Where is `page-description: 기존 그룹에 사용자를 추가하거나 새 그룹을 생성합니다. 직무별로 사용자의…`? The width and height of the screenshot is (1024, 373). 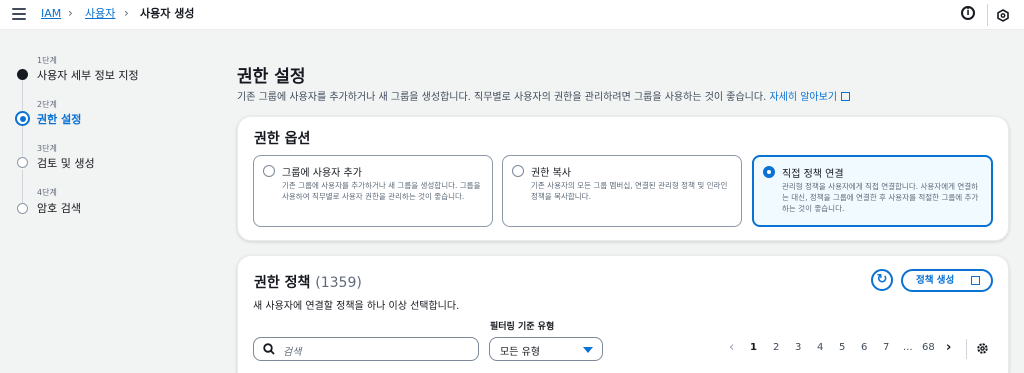
page-description: 기존 그룹에 사용자를 추가하거나 새 그룹을 생성합니다. 직무별로 사용자의… is located at coordinates (544, 95).